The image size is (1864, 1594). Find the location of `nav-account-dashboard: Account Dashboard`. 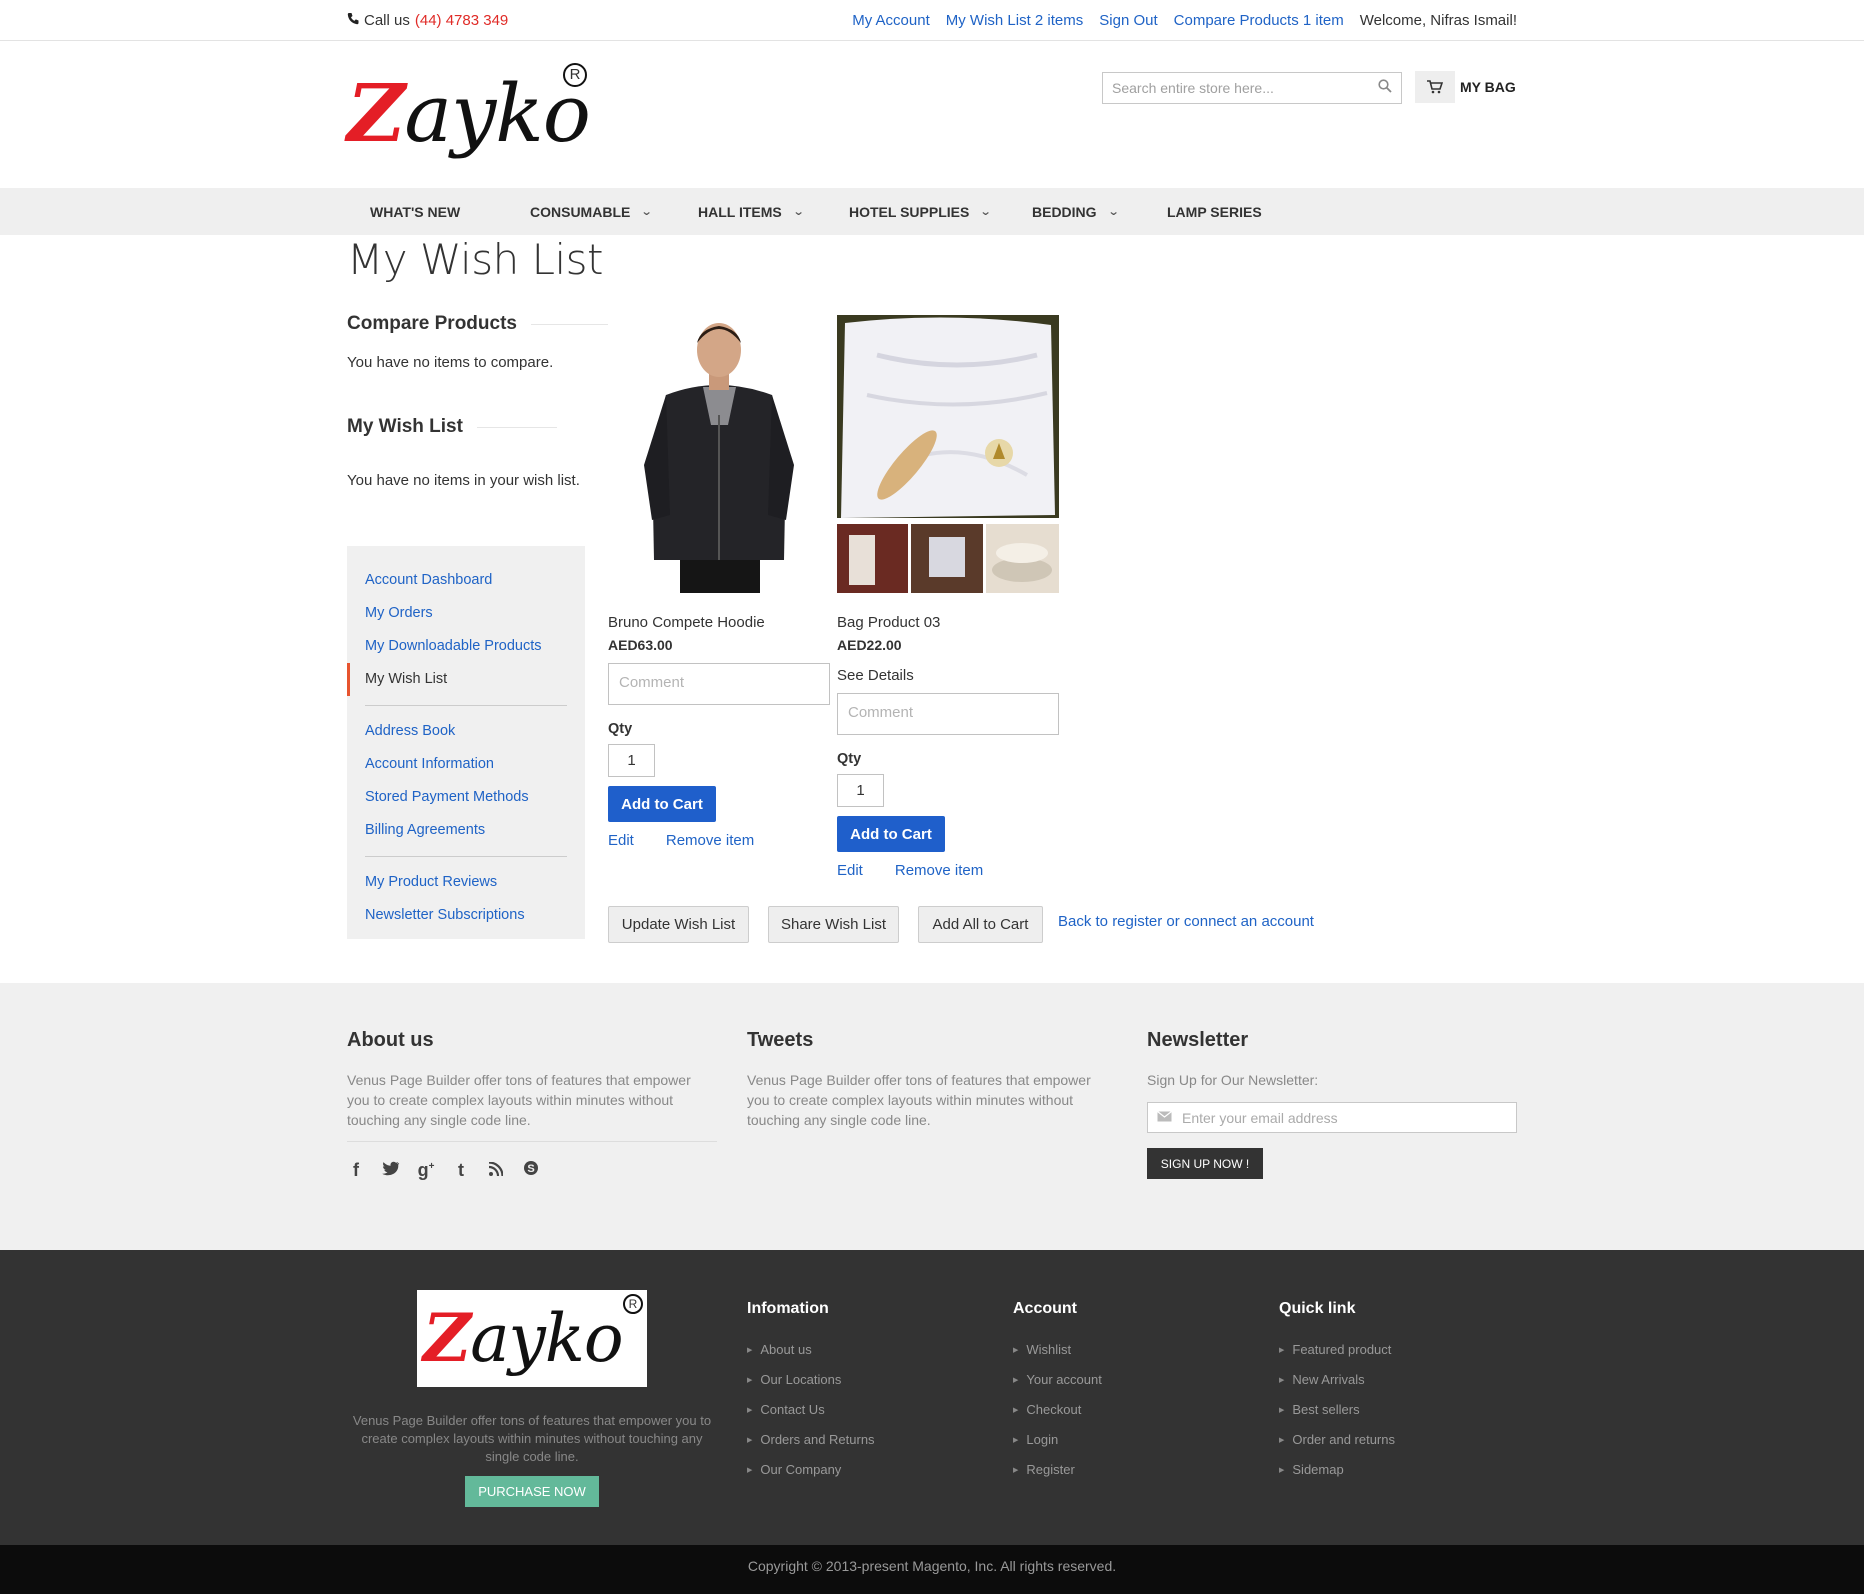

nav-account-dashboard: Account Dashboard is located at coordinates (466, 580).